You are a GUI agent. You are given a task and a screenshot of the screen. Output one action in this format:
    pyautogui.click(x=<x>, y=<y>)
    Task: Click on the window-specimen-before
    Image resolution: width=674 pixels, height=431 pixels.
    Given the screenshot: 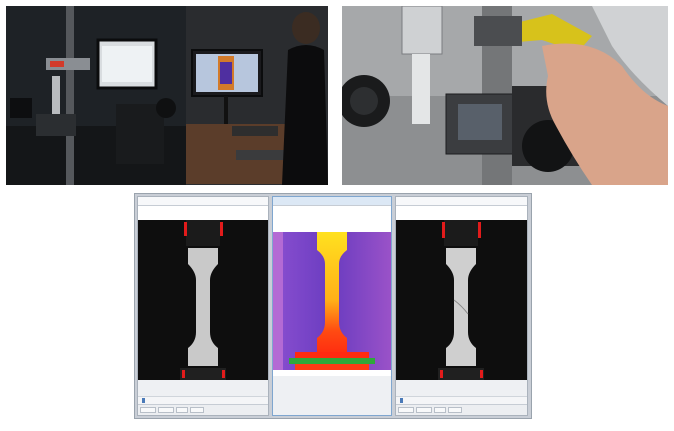 What is the action you would take?
    pyautogui.click(x=203, y=306)
    